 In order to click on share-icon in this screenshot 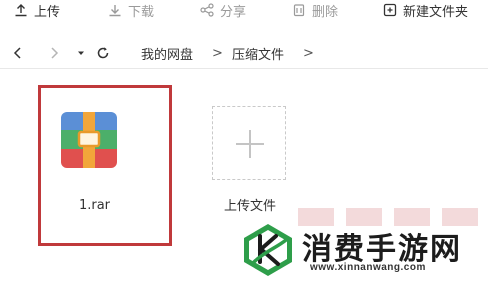, I will do `click(207, 10)`.